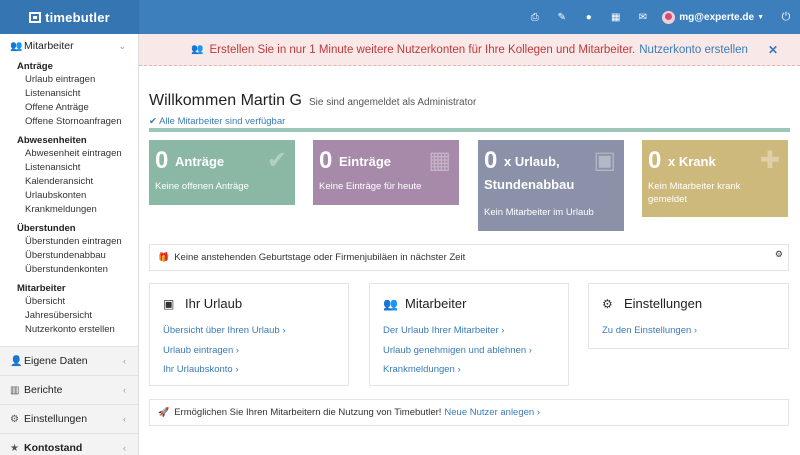 The image size is (800, 455). Describe the element at coordinates (69, 418) in the screenshot. I see `sidebar-item-einstellungen: ⚙ Einstellungen ‹` at that location.